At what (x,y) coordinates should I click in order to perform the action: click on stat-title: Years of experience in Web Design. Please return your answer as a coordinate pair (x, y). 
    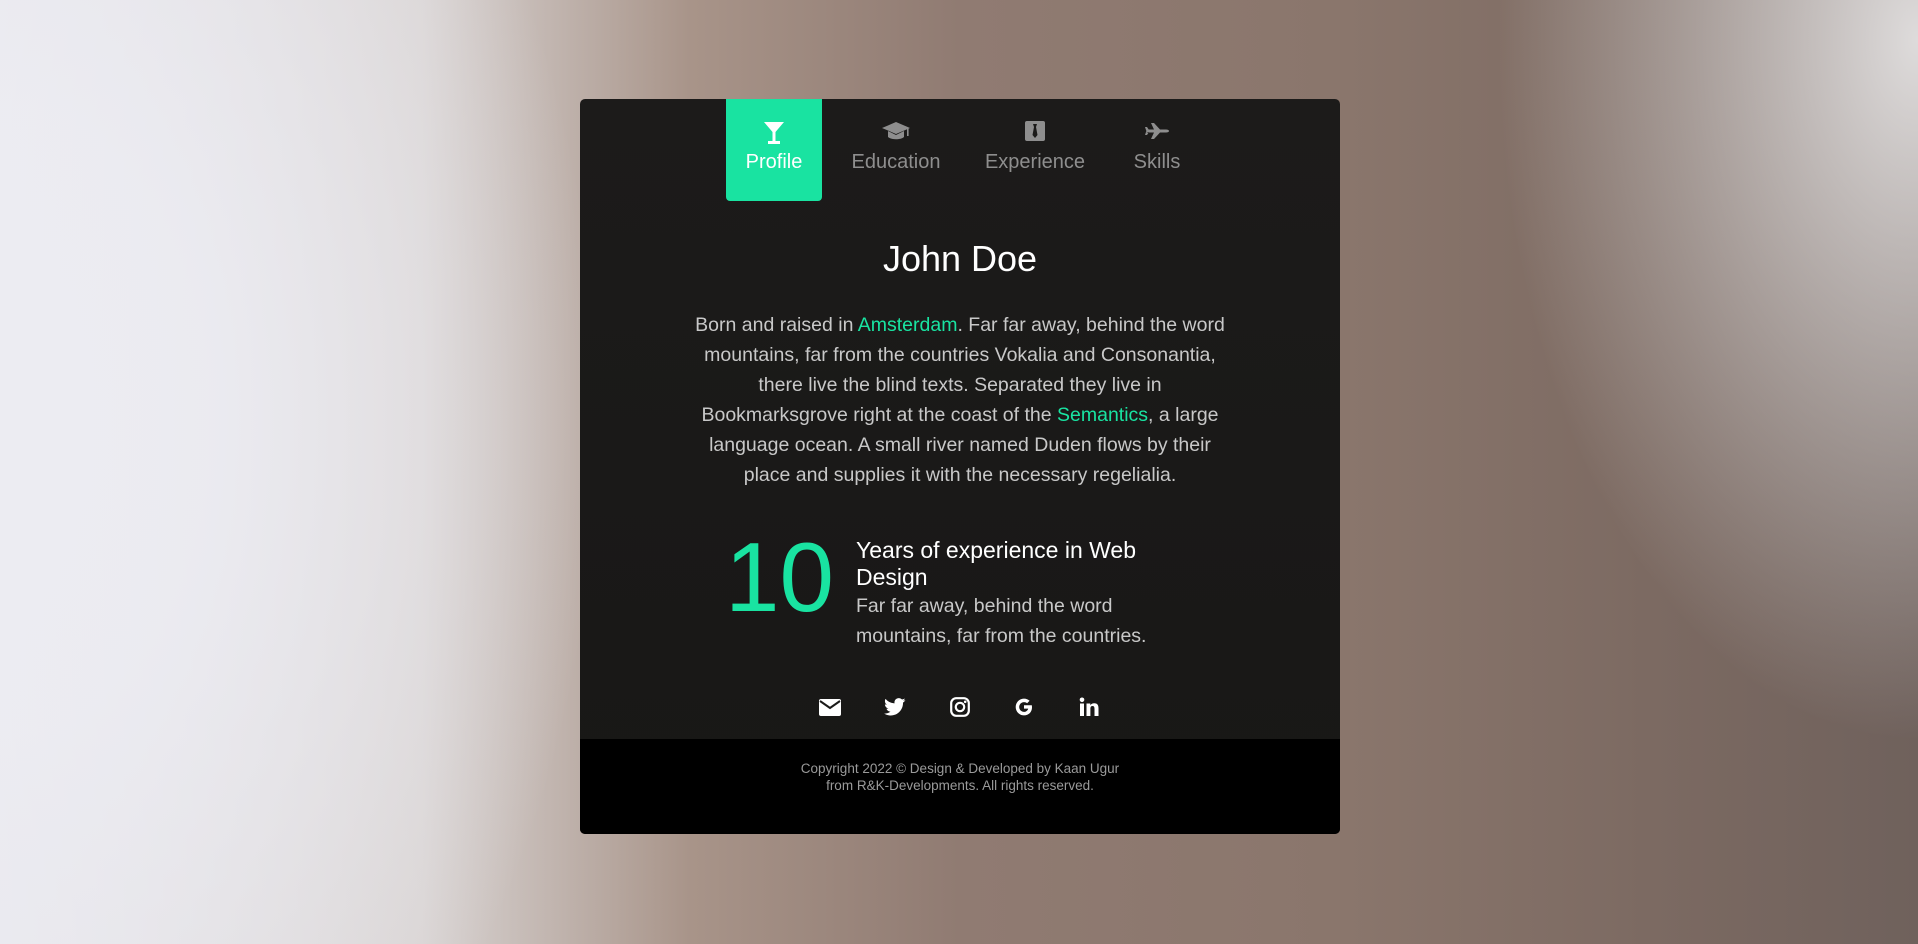
    Looking at the image, I should click on (996, 563).